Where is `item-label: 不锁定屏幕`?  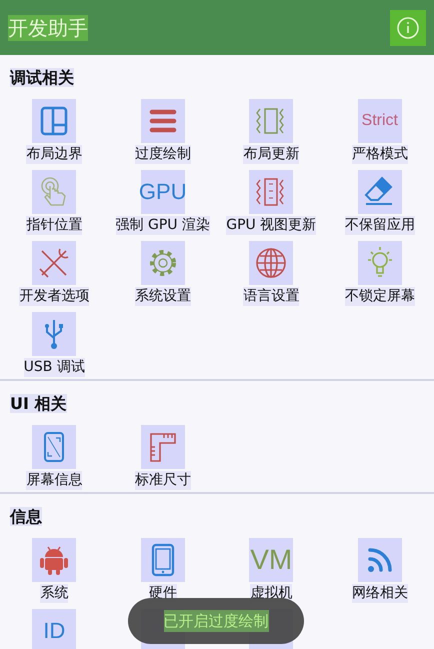
item-label: 不锁定屏幕 is located at coordinates (379, 296).